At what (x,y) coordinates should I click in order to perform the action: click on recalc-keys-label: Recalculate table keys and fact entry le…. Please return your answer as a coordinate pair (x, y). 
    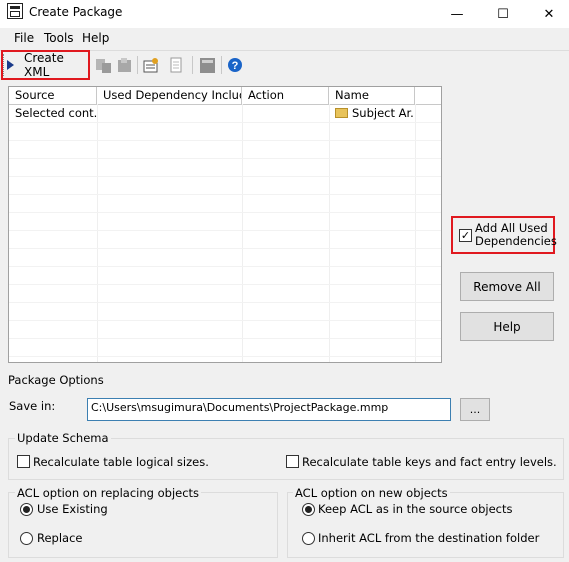
    Looking at the image, I should click on (429, 462).